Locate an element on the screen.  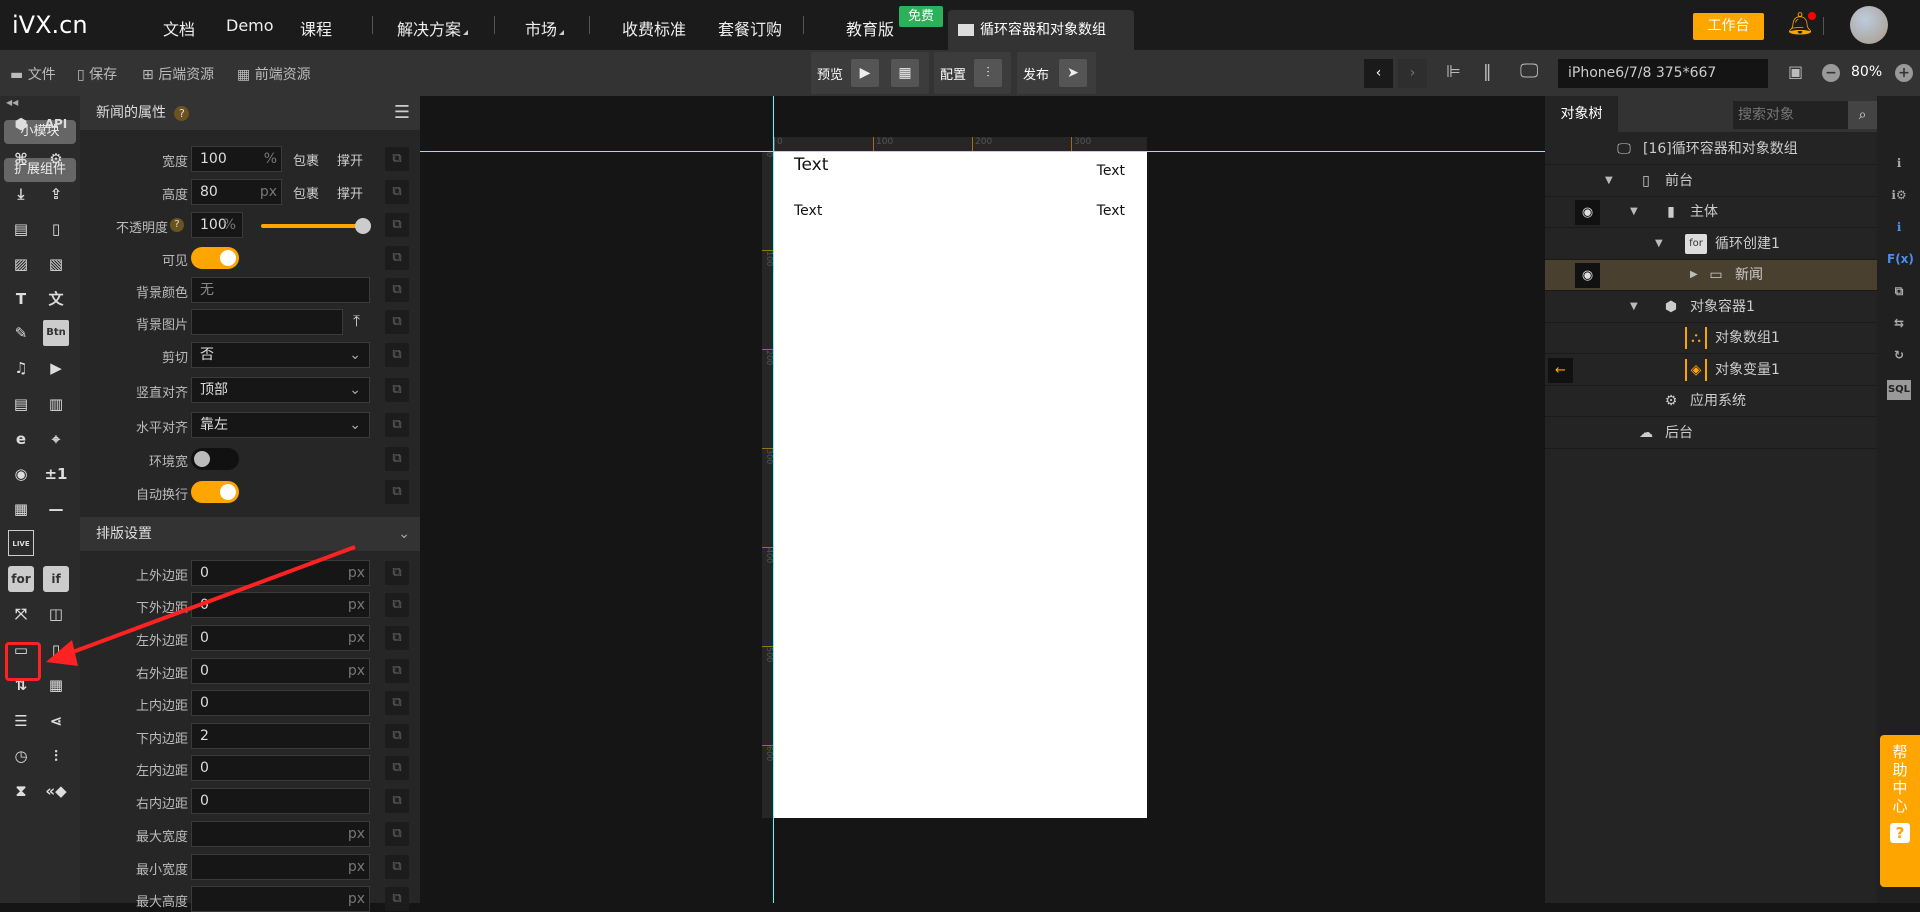
info-icon: ℹ is located at coordinates (1899, 166).